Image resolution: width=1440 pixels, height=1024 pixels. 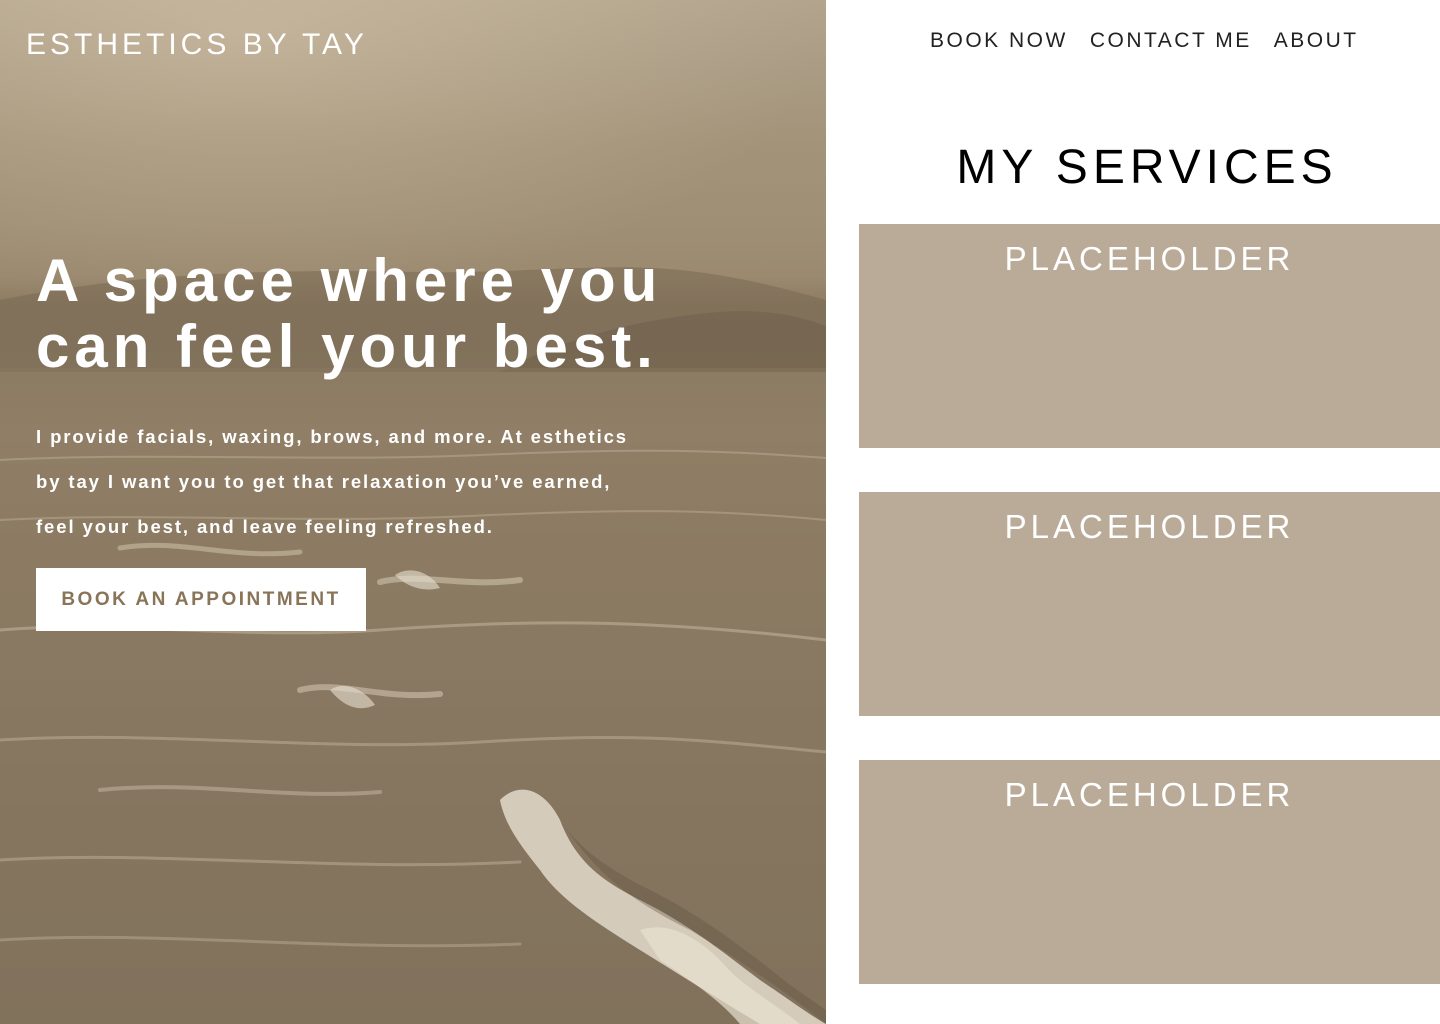 I want to click on brand-logo: ESTHETICS BY TAY, so click(x=197, y=45).